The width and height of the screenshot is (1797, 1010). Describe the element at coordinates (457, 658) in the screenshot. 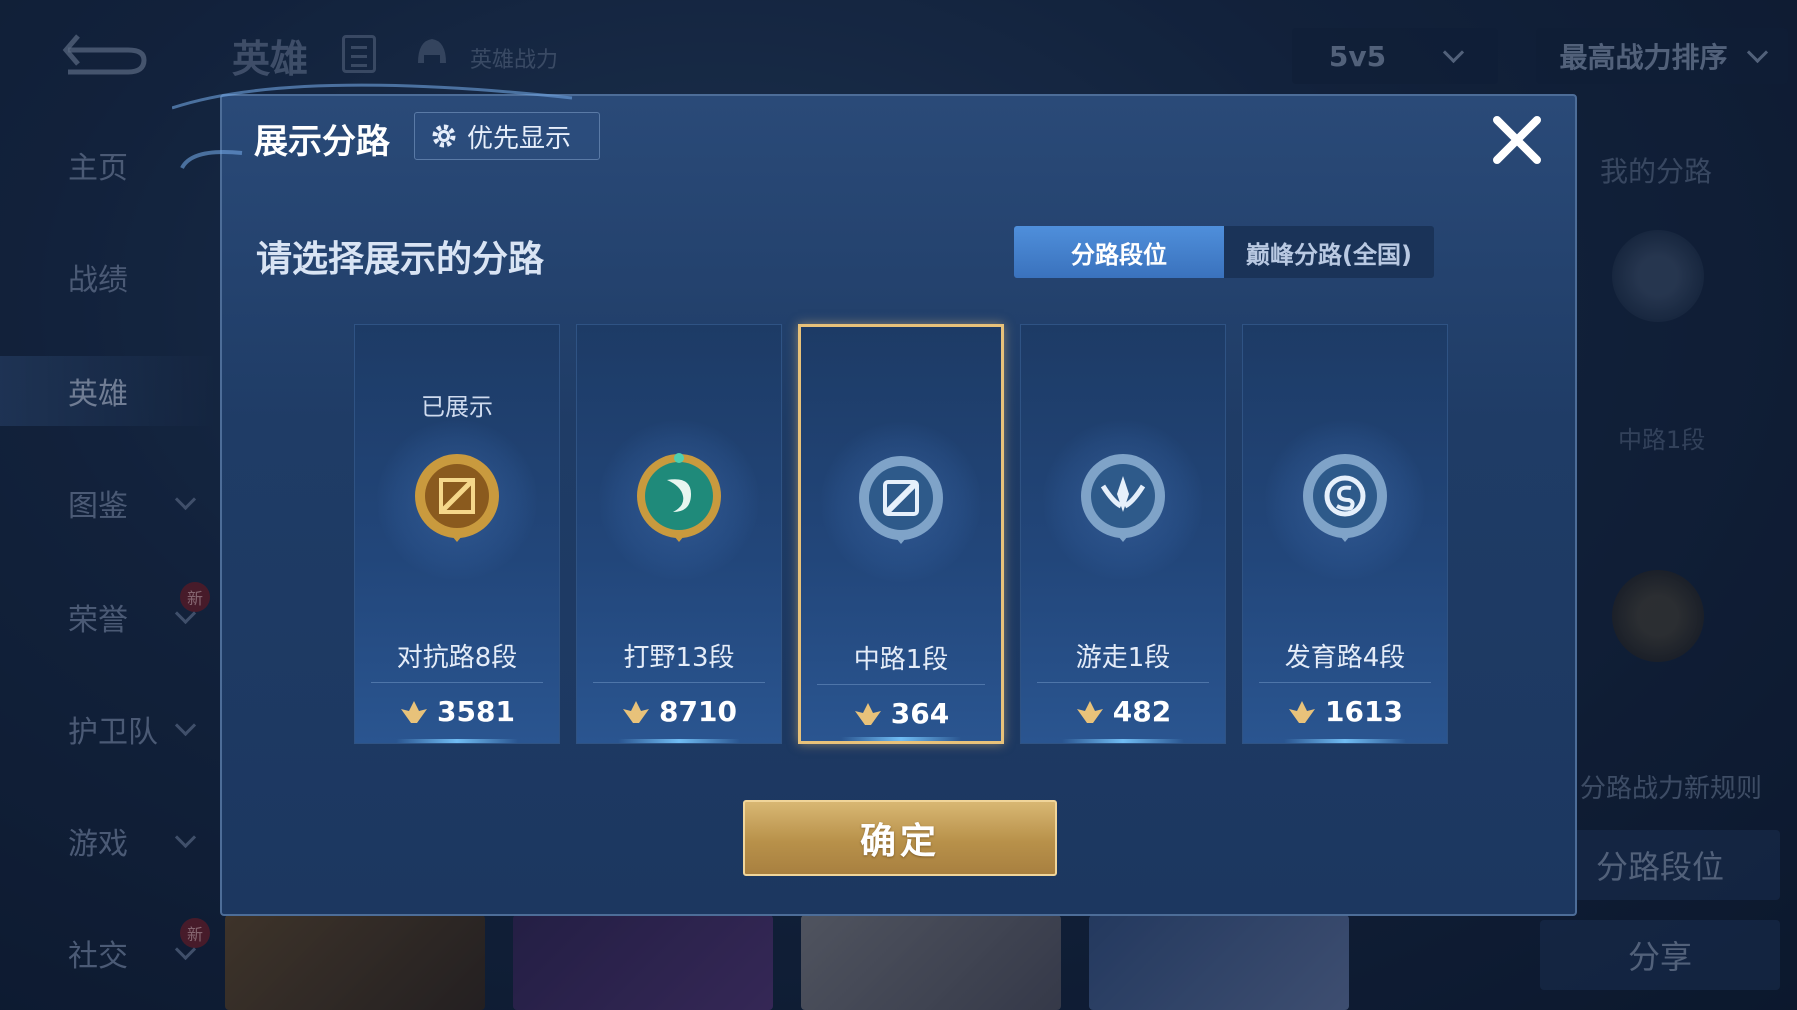

I see `lane-rank: 对抗路8段` at that location.